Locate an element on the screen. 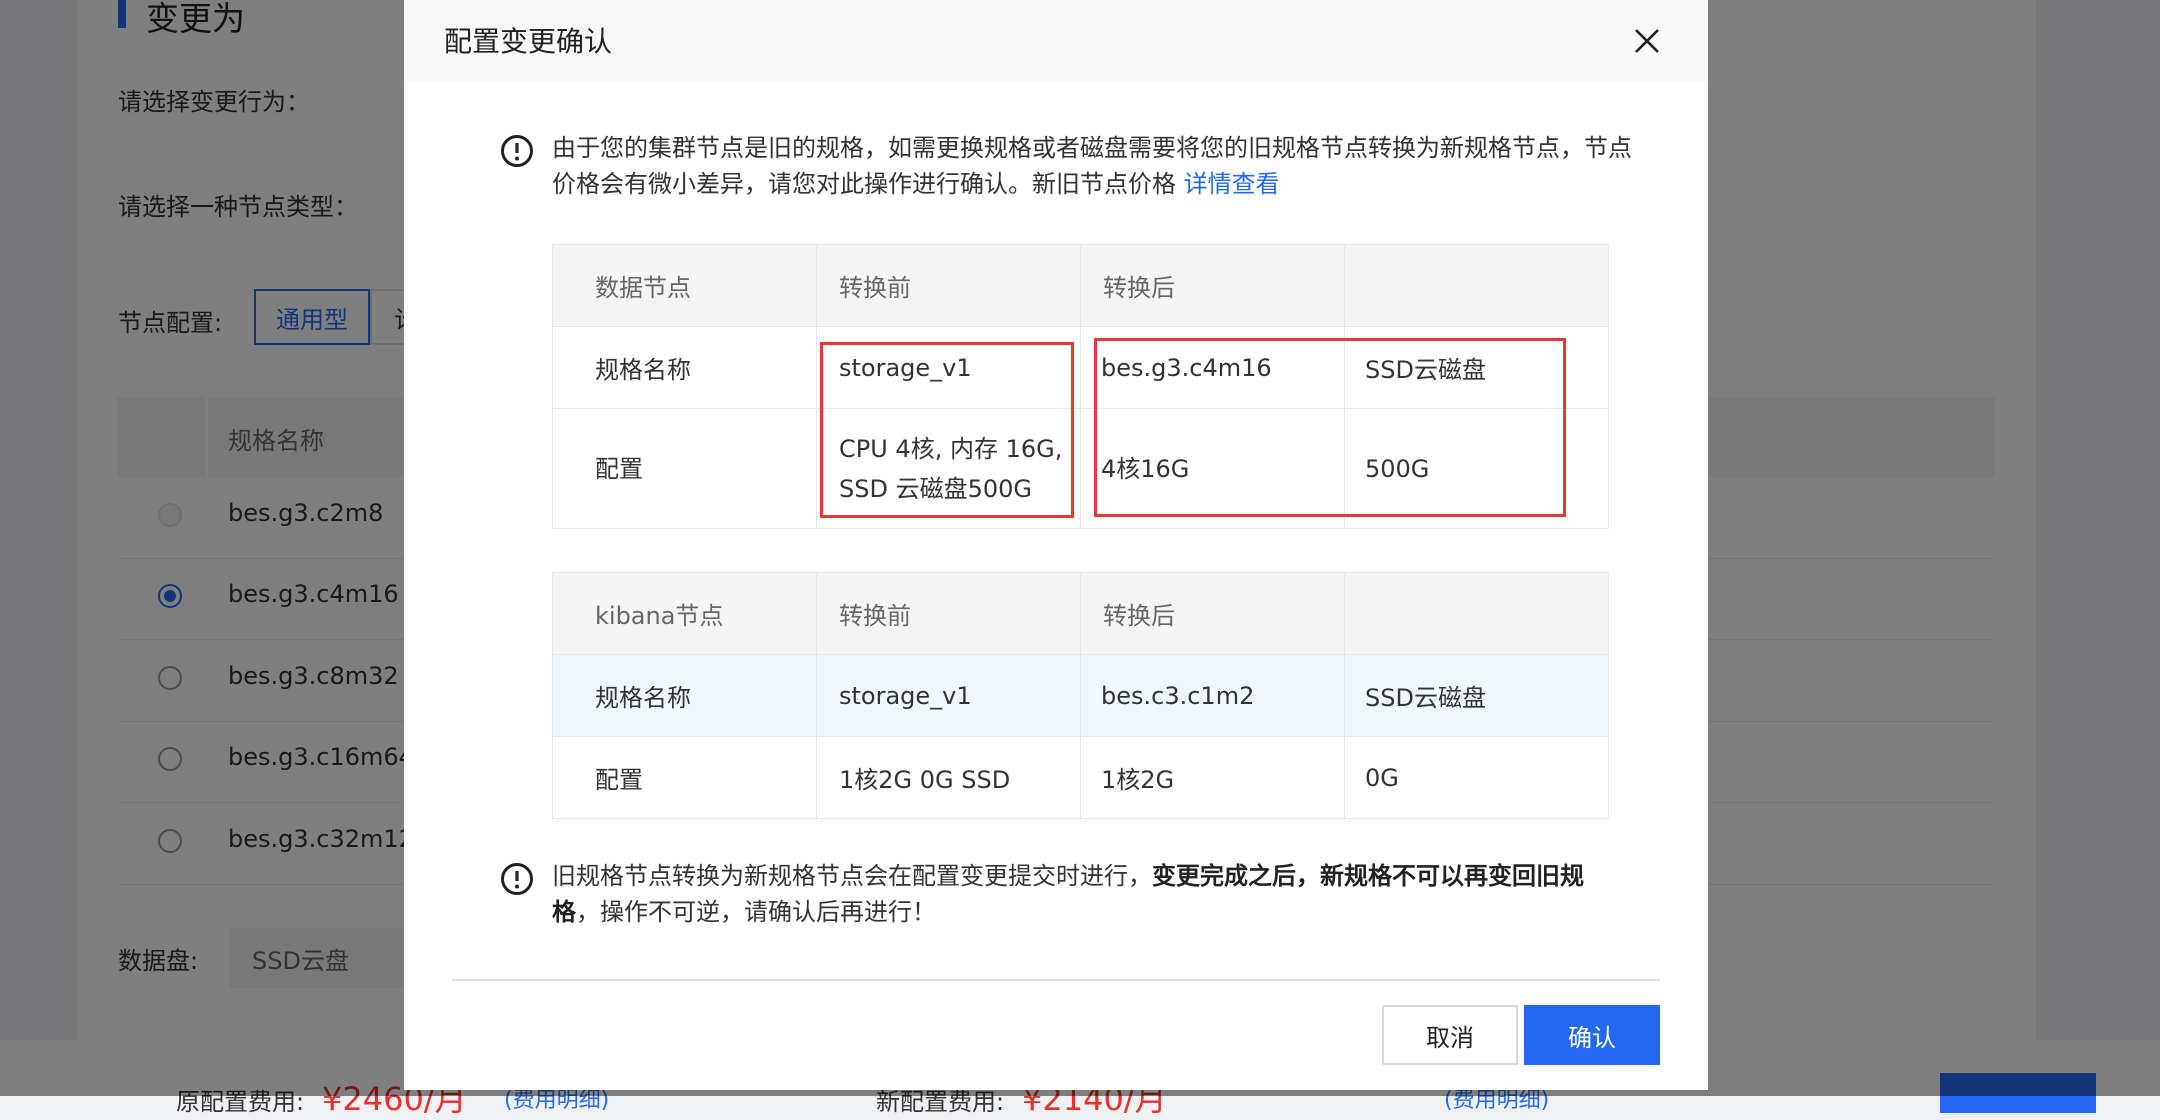 Image resolution: width=2160 pixels, height=1120 pixels. table-row: 配置 1核2G 0G SSD 1核2G 0G is located at coordinates (1080, 777).